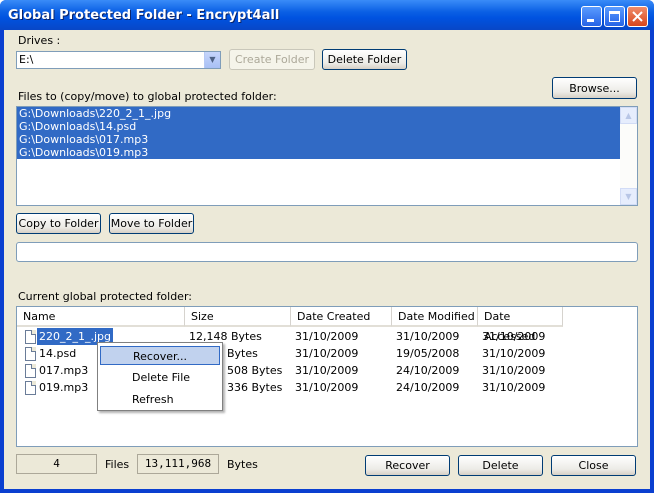 The image size is (654, 493). What do you see at coordinates (101, 317) in the screenshot?
I see `column-name: Name` at bounding box center [101, 317].